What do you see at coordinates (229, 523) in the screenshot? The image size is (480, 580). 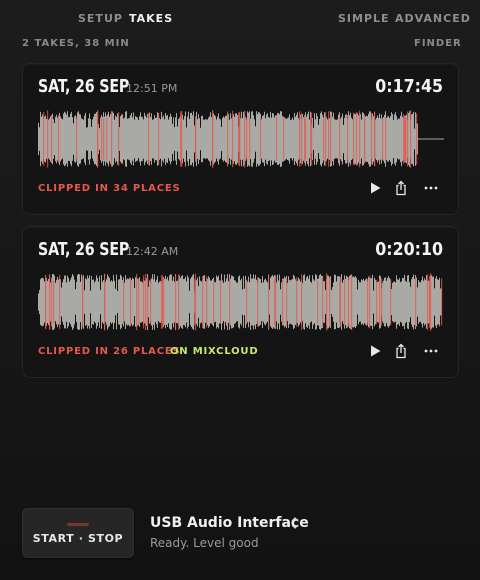 I see `audio-device-name: USB Audio Interface` at bounding box center [229, 523].